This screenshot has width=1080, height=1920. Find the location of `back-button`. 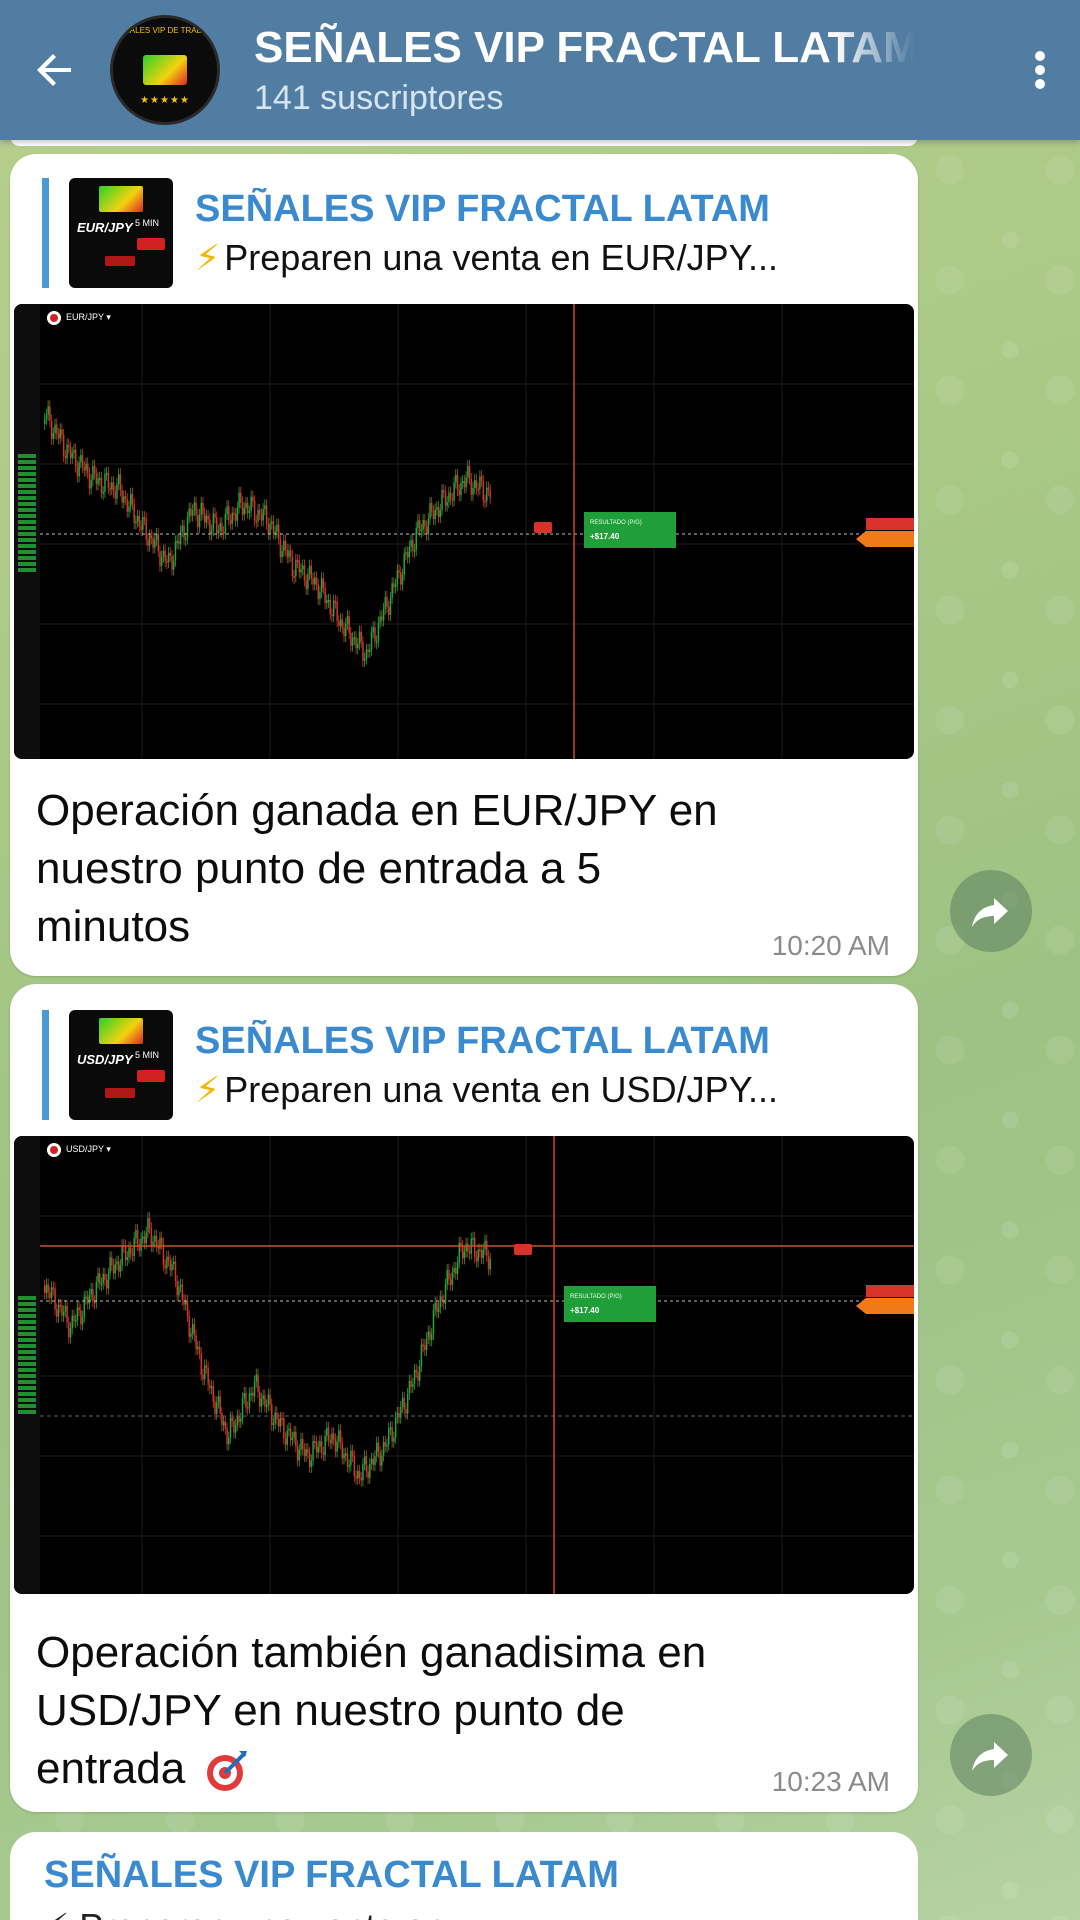

back-button is located at coordinates (55, 70).